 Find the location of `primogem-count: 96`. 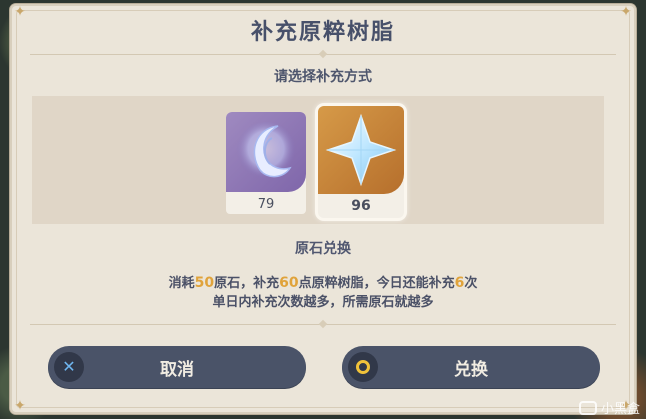

primogem-count: 96 is located at coordinates (361, 206).